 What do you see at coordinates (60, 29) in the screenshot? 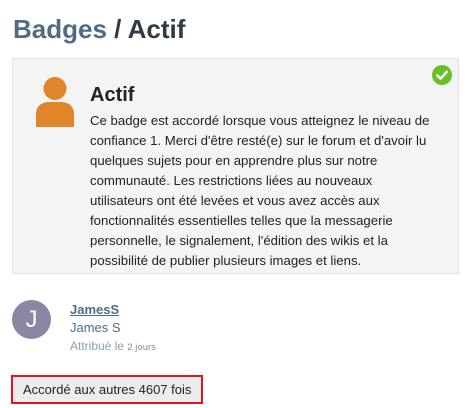
I see `breadcrumb-badges-link: Badges` at bounding box center [60, 29].